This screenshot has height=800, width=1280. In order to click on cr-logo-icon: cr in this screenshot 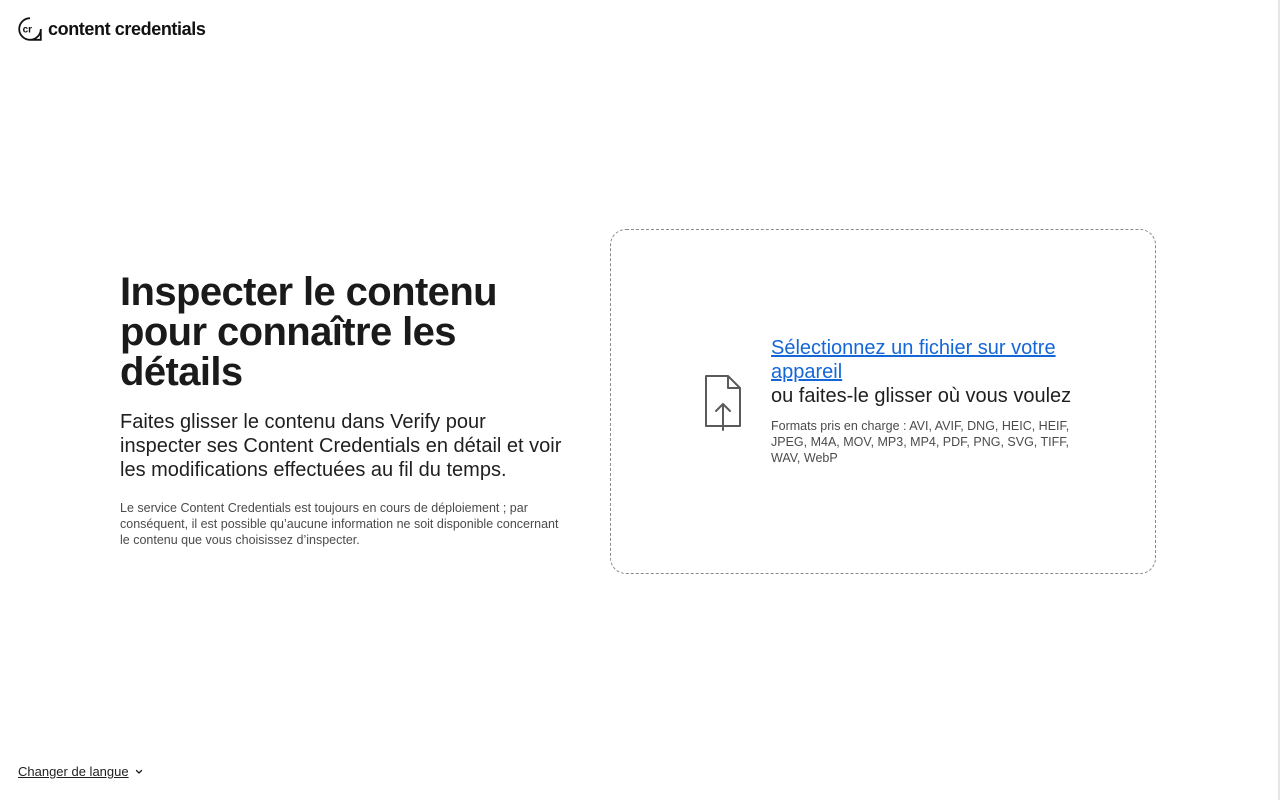, I will do `click(30, 29)`.